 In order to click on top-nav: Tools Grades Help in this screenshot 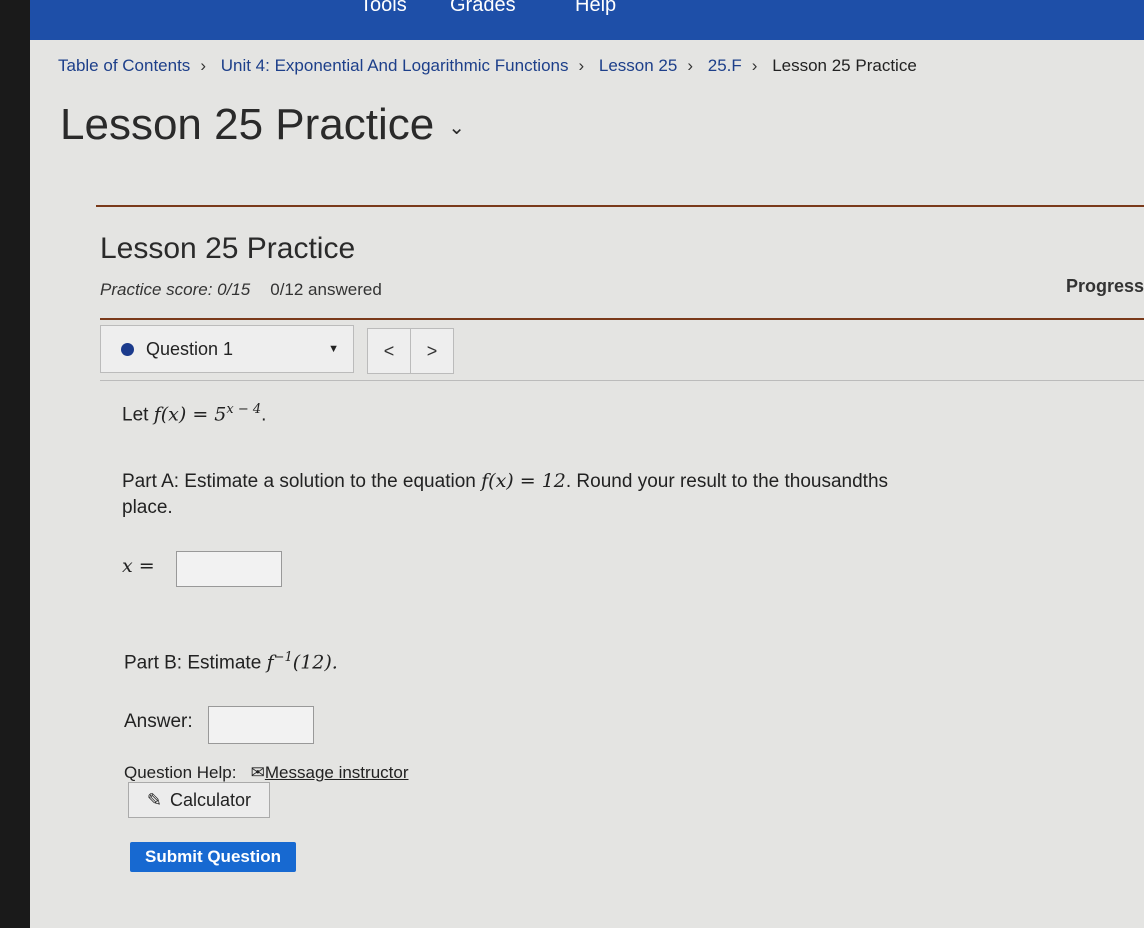, I will do `click(587, 20)`.